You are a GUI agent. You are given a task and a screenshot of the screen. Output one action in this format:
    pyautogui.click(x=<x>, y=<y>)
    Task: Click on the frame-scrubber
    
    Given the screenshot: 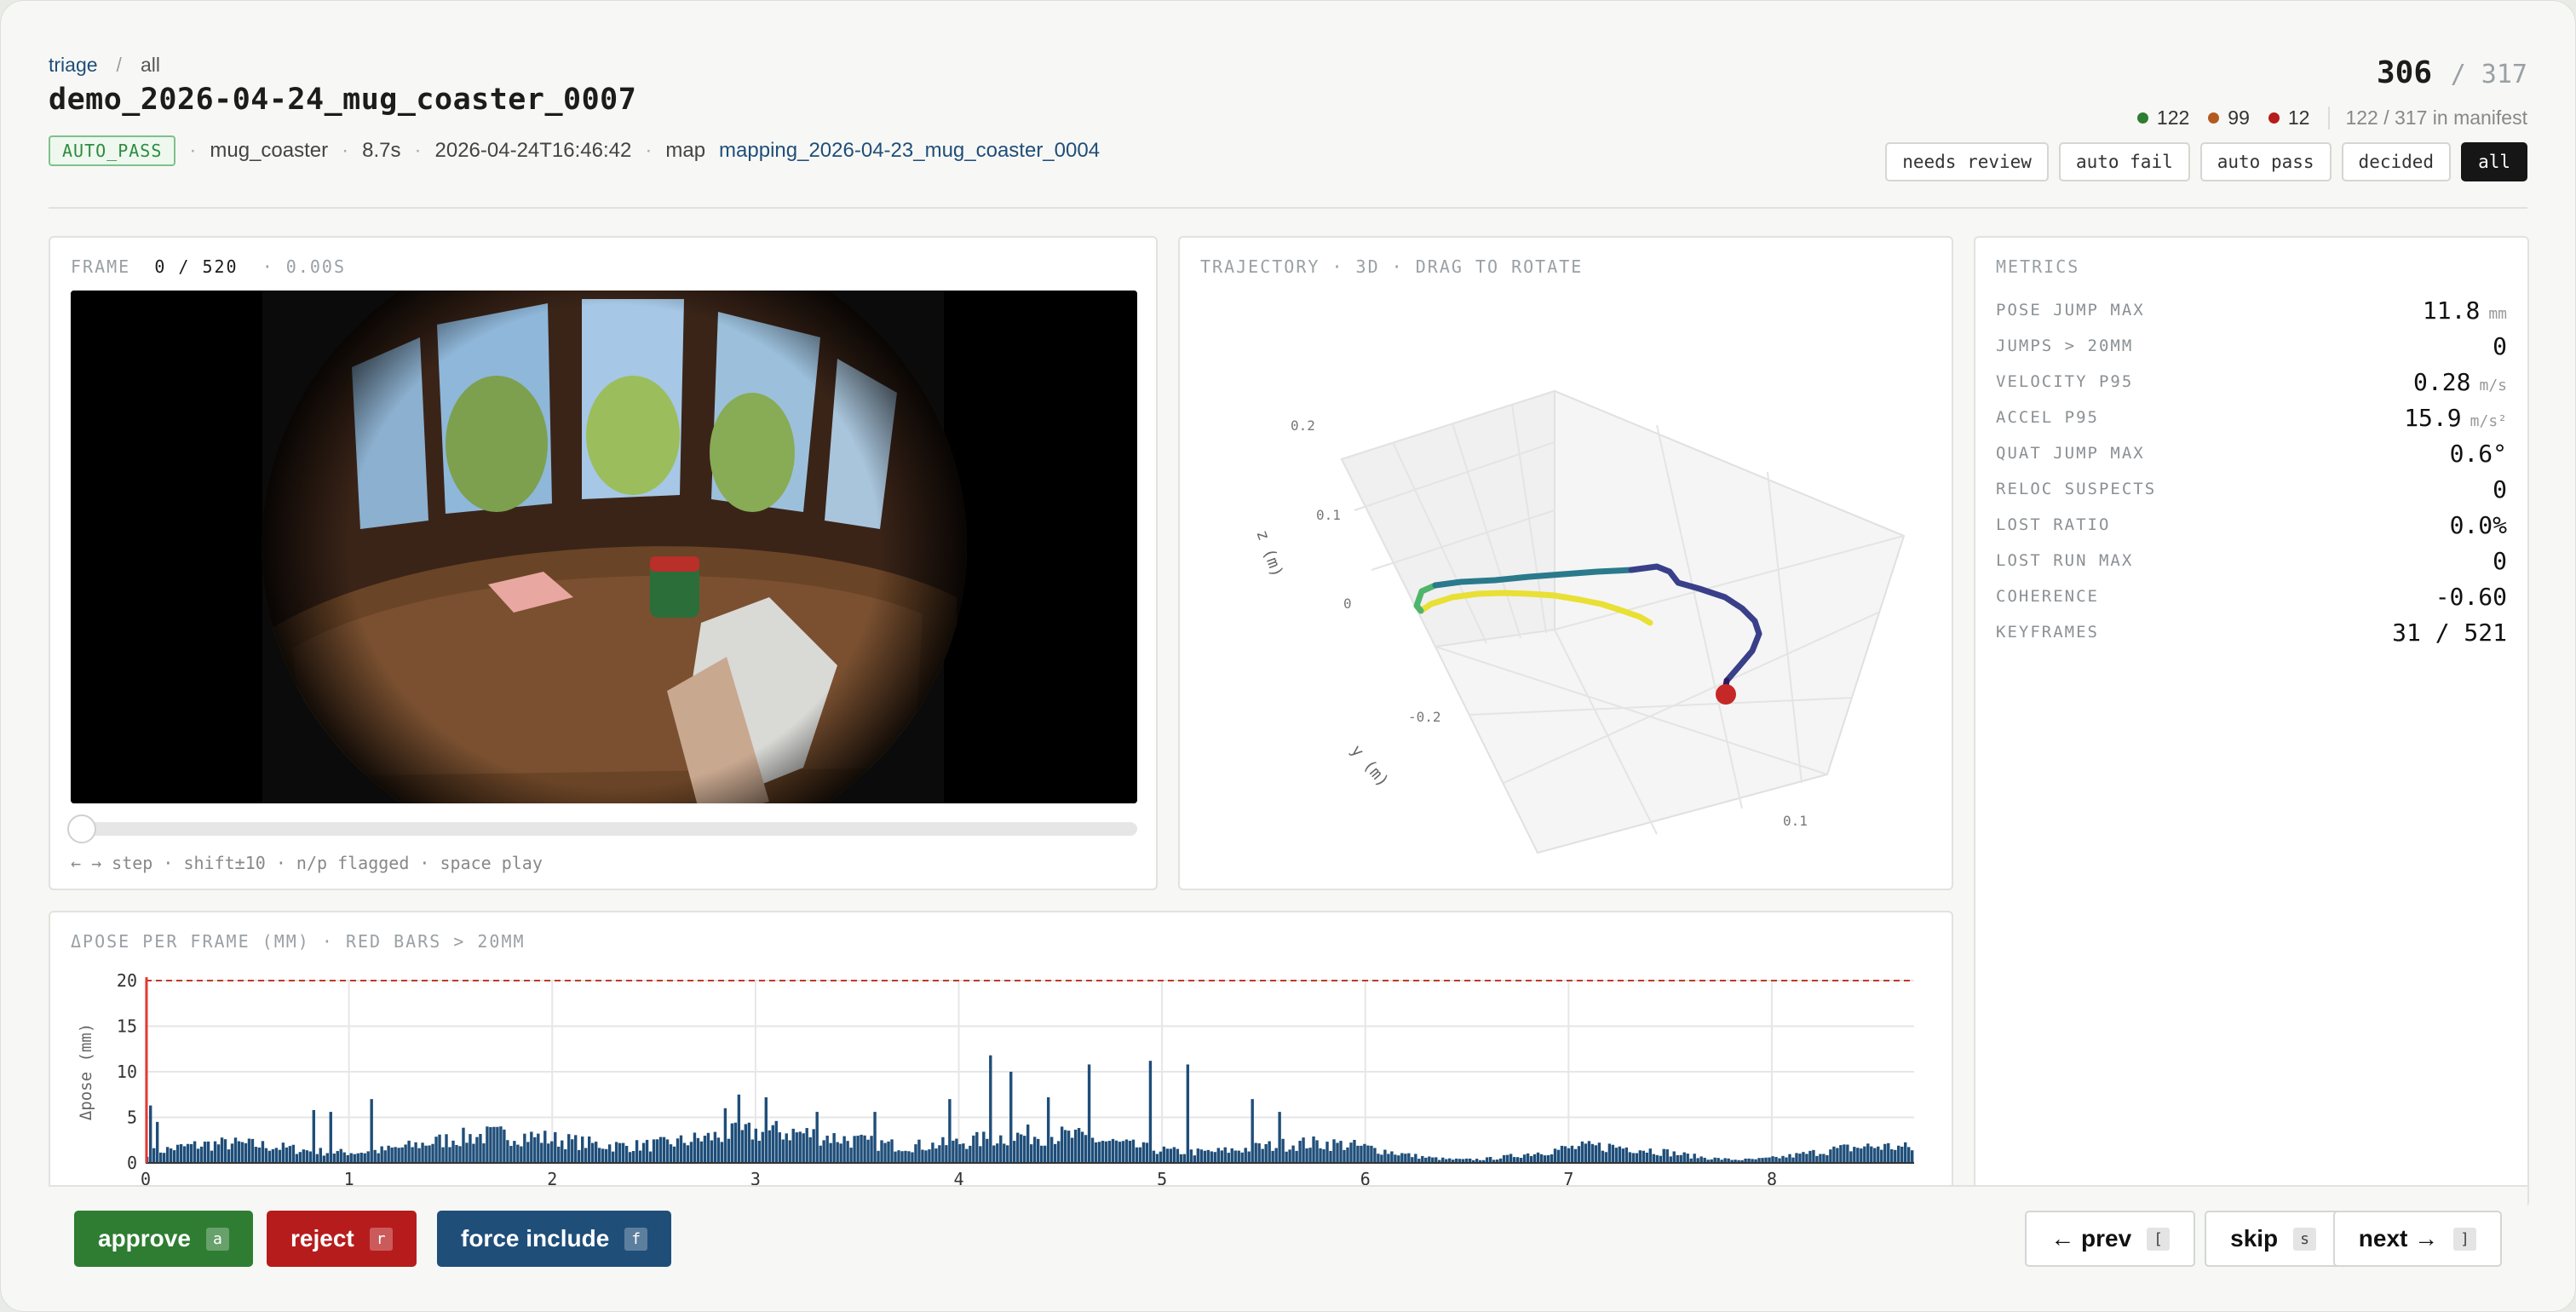 What is the action you would take?
    pyautogui.click(x=602, y=828)
    